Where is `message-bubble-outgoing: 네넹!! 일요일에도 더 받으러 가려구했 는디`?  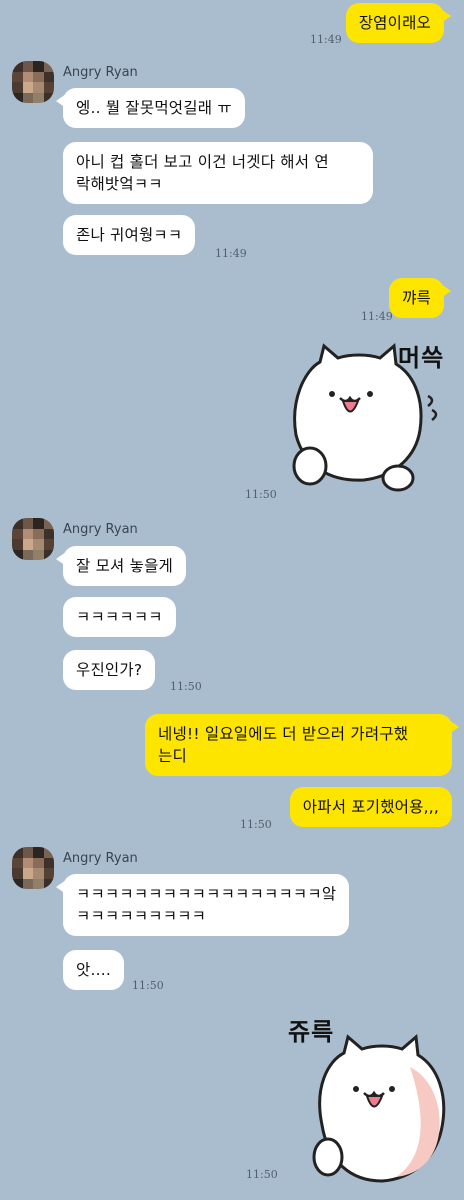
message-bubble-outgoing: 네넹!! 일요일에도 더 받으러 가려구했 는디 is located at coordinates (302, 745).